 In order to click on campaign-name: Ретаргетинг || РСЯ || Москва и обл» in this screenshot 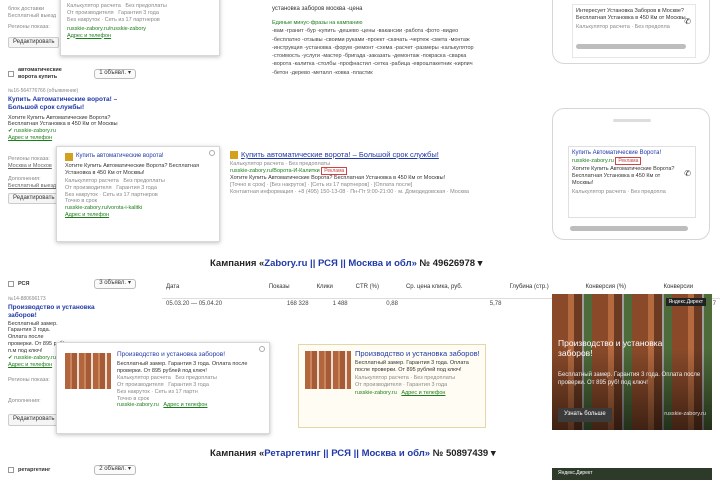, I will do `click(347, 453)`.